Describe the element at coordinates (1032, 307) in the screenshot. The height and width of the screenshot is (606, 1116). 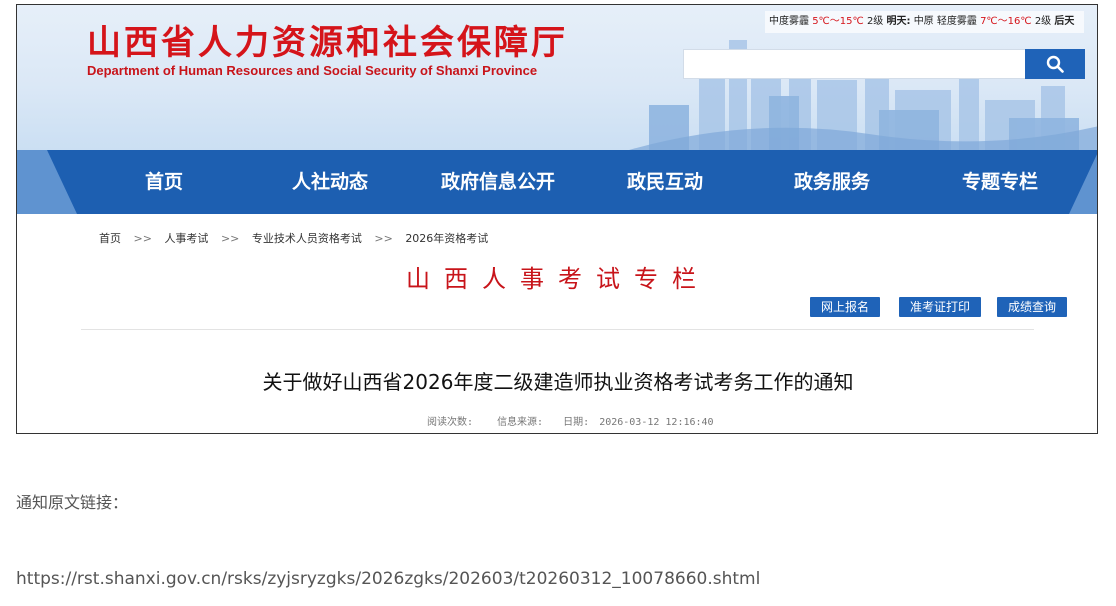
I see `score-query-button: 成绩查询` at that location.